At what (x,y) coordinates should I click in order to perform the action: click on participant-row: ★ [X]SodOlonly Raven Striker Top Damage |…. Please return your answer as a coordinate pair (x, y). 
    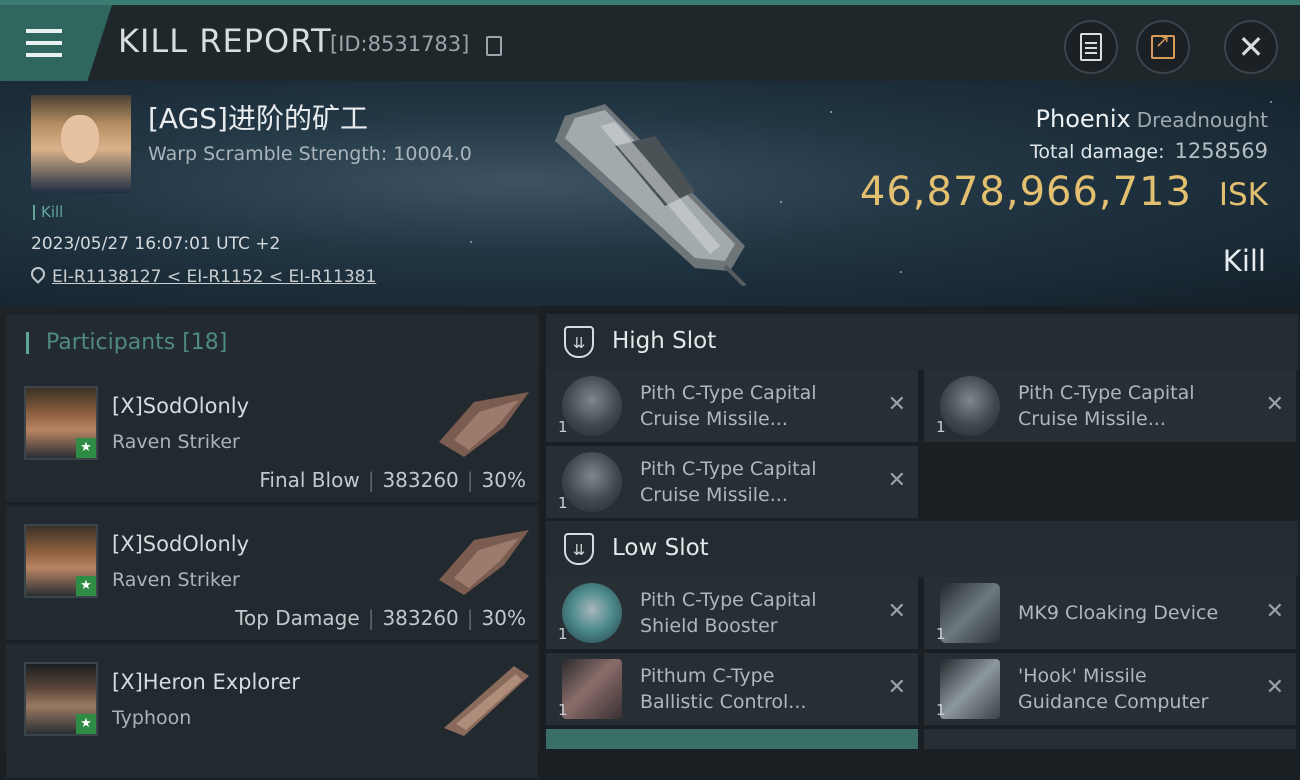
    Looking at the image, I should click on (272, 574).